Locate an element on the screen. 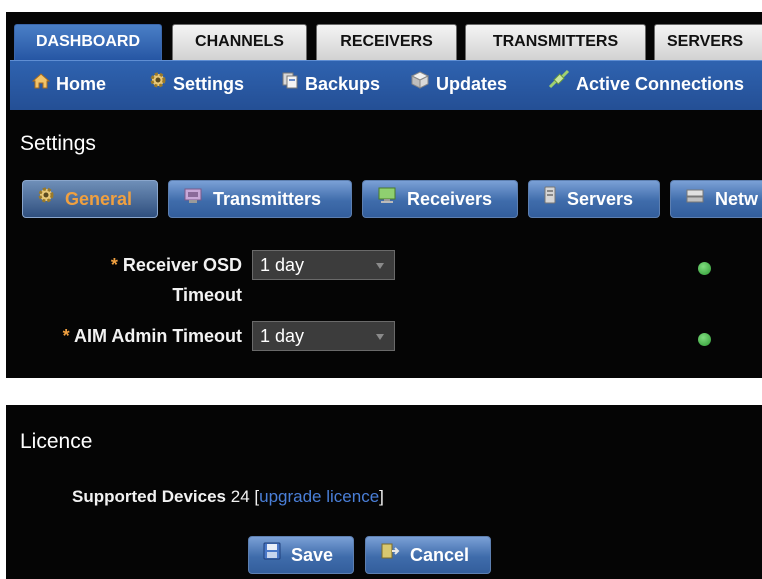  servers-button: Servers is located at coordinates (594, 199).